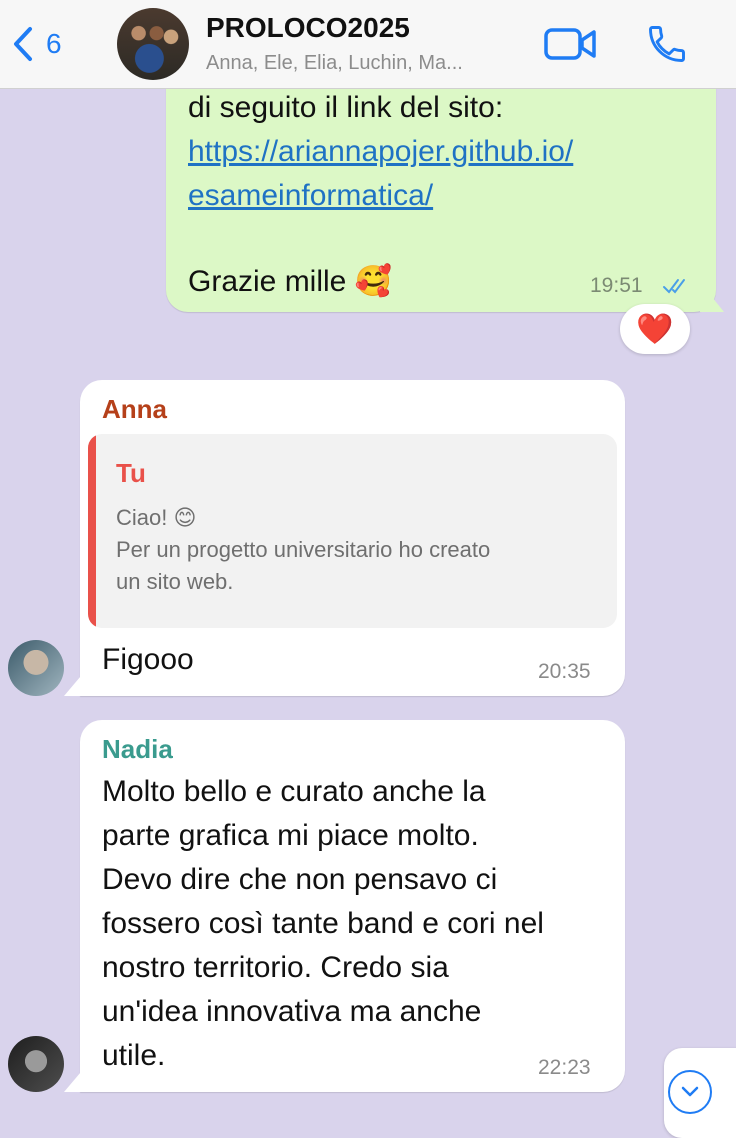 The width and height of the screenshot is (736, 1138). I want to click on group-name: PROLOCO2025, so click(308, 28).